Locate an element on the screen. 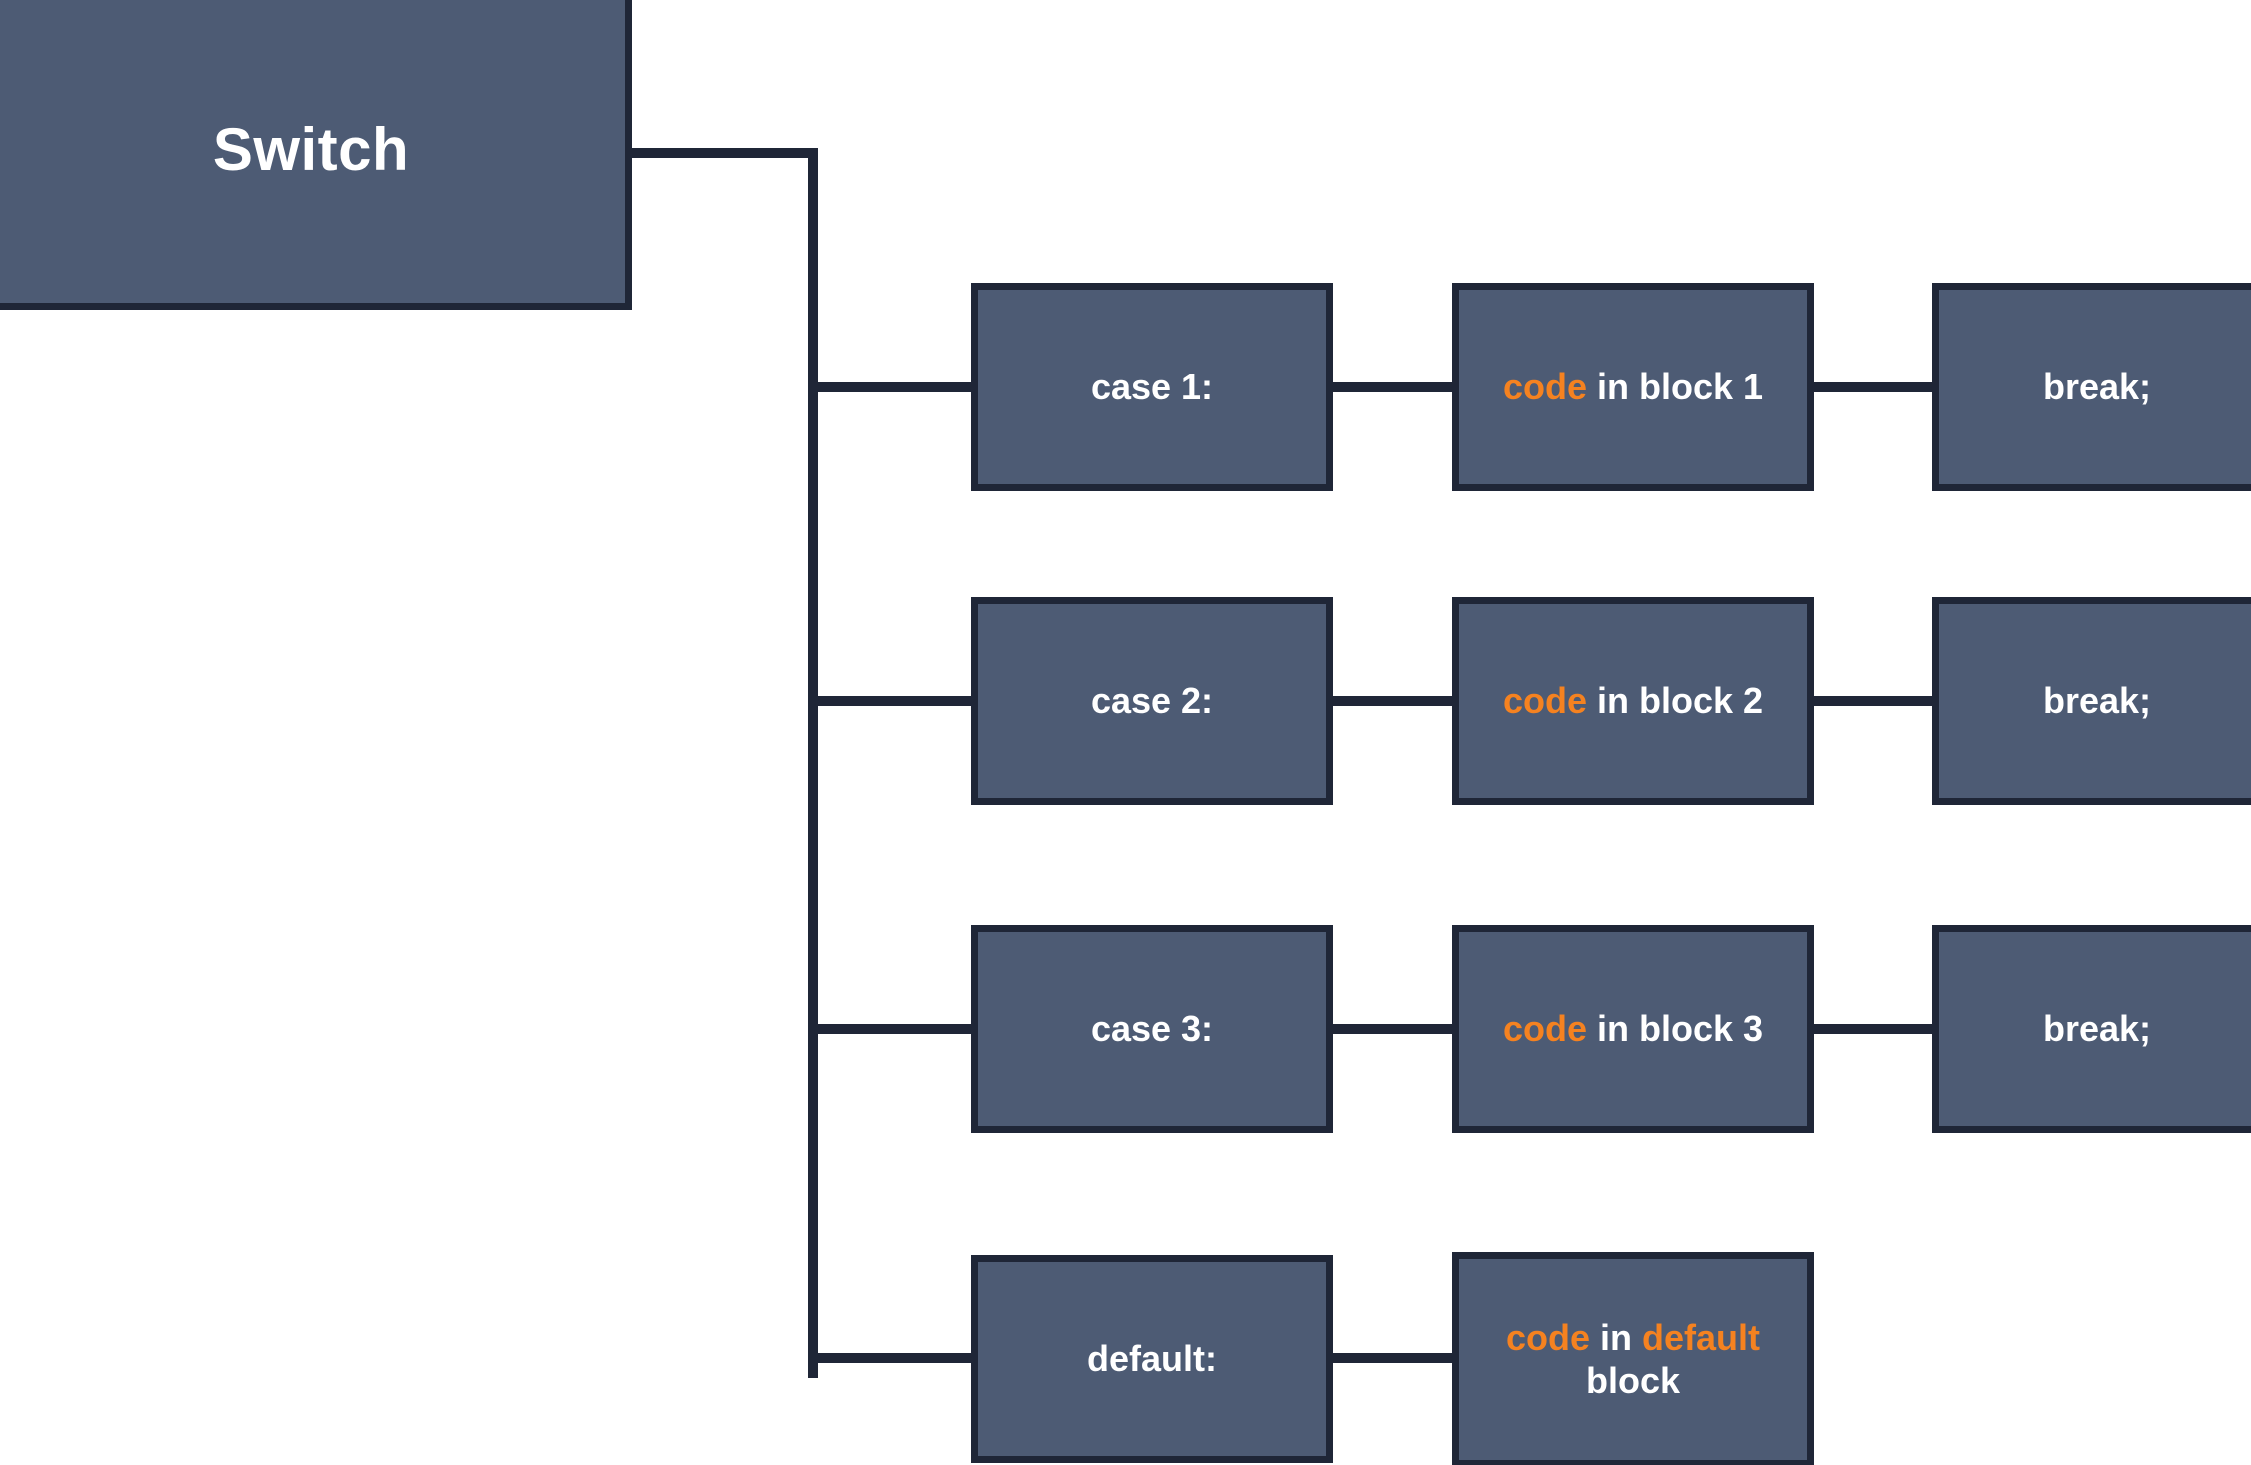 The width and height of the screenshot is (2251, 1465). code-rest-1: in block 1 is located at coordinates (1675, 386).